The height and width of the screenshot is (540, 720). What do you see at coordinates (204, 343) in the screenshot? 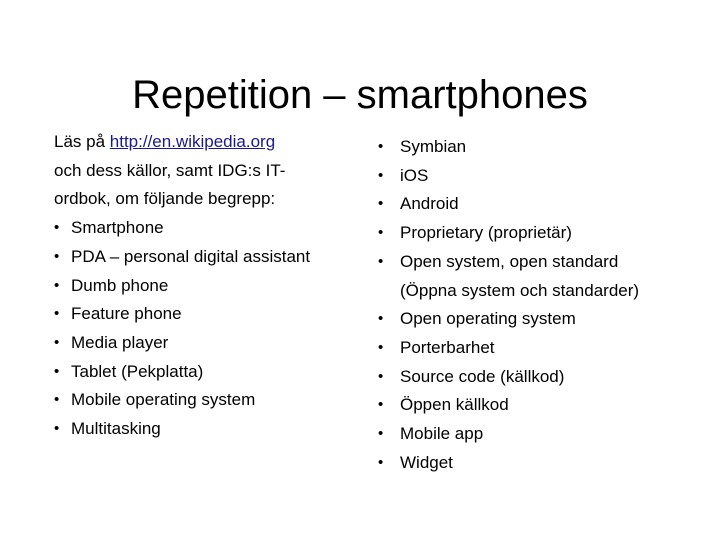
I see `list-item: • Media player` at bounding box center [204, 343].